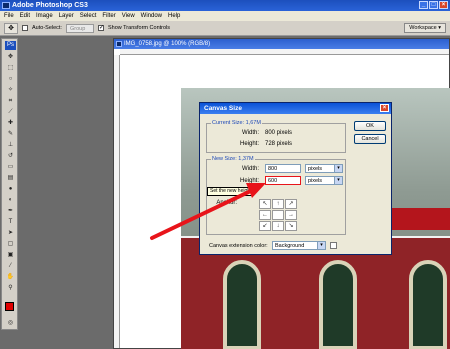 This screenshot has height=349, width=450. What do you see at coordinates (204, 213) in the screenshot?
I see `arrow-shaft` at bounding box center [204, 213].